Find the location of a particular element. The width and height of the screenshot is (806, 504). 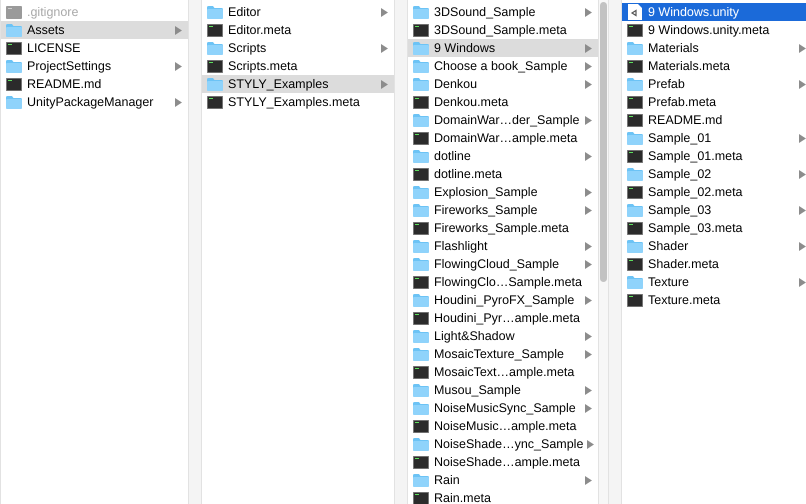

file-name: 3DSound_Sample.meta is located at coordinates (501, 30).